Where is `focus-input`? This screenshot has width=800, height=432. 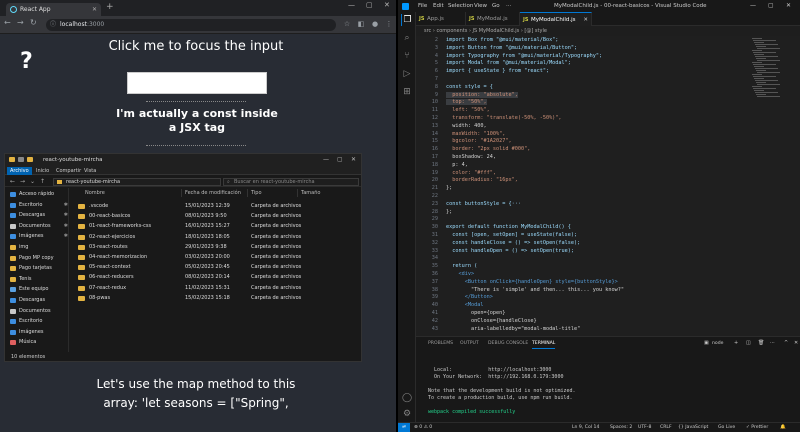 focus-input is located at coordinates (197, 83).